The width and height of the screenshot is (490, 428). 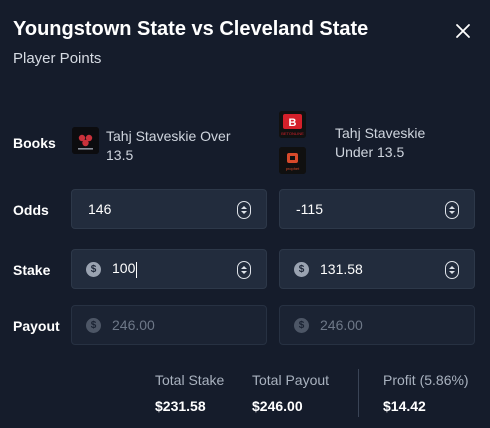 What do you see at coordinates (244, 270) in the screenshot?
I see `stake-left-stepper-icon` at bounding box center [244, 270].